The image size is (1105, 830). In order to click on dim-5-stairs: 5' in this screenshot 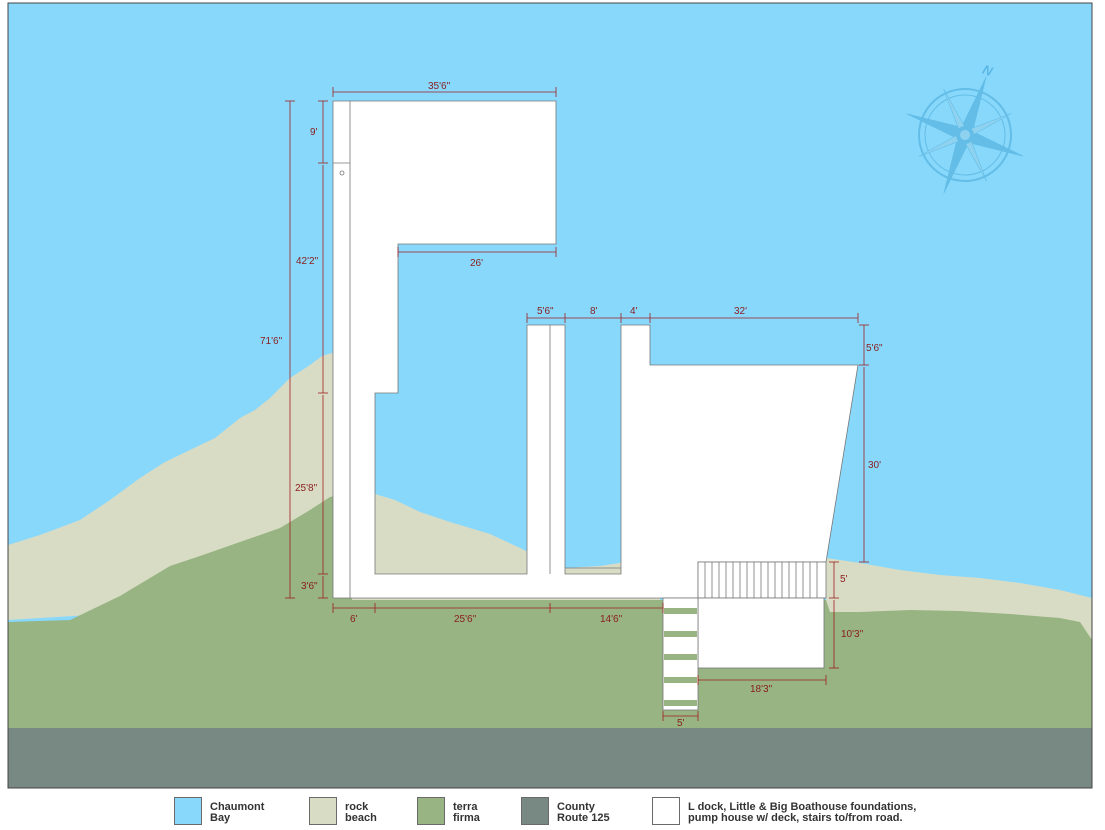, I will do `click(681, 723)`.